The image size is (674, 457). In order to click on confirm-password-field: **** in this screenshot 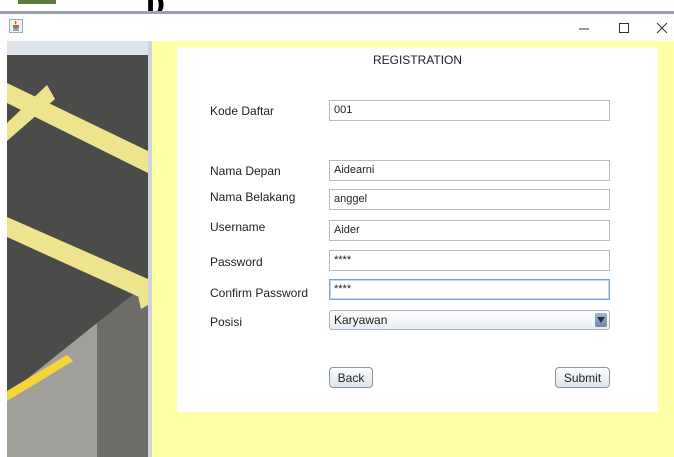, I will do `click(469, 289)`.